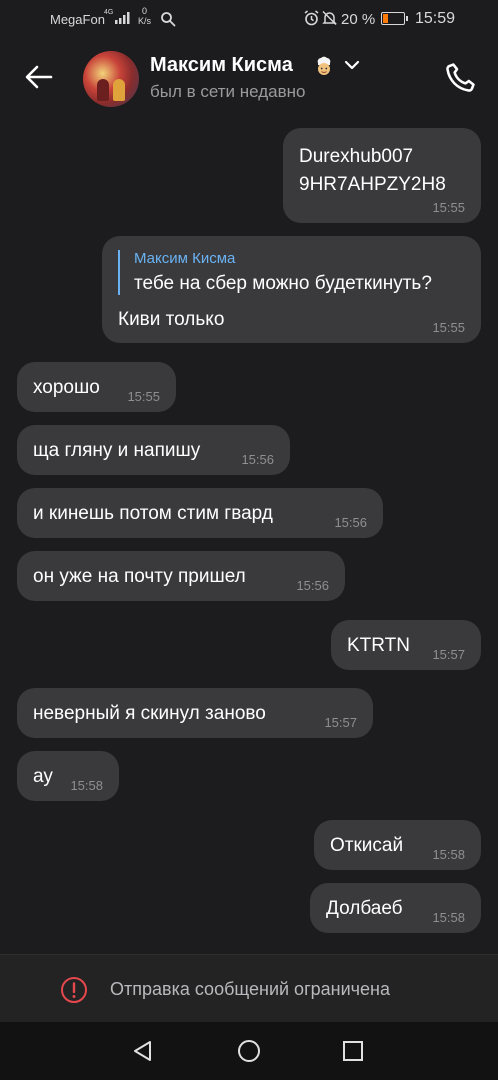 Image resolution: width=498 pixels, height=1080 pixels. I want to click on message-text: он уже на почту пришел, so click(139, 576).